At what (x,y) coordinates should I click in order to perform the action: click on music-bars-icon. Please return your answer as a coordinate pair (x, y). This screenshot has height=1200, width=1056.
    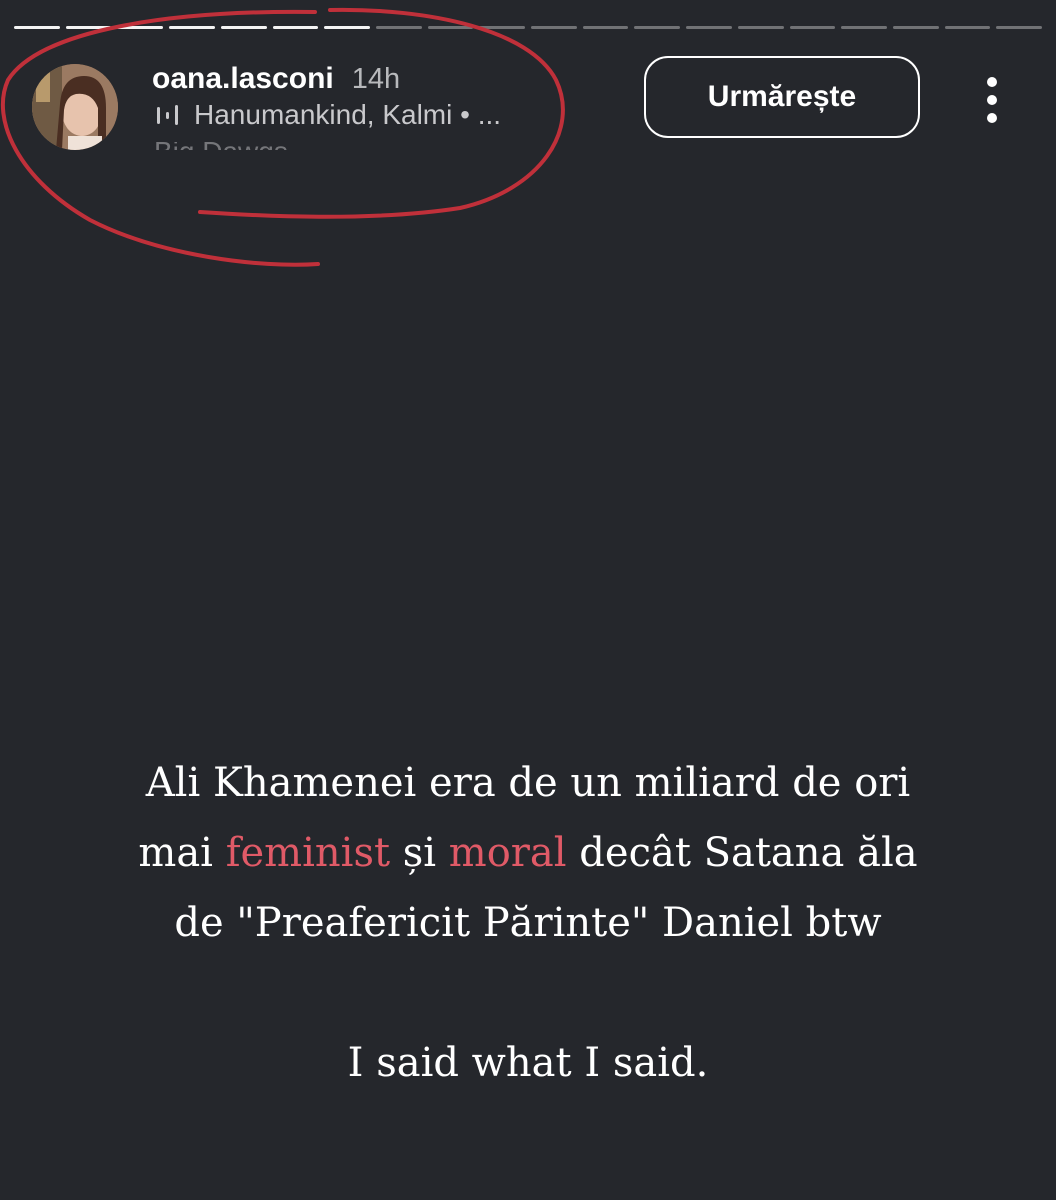
    Looking at the image, I should click on (167, 115).